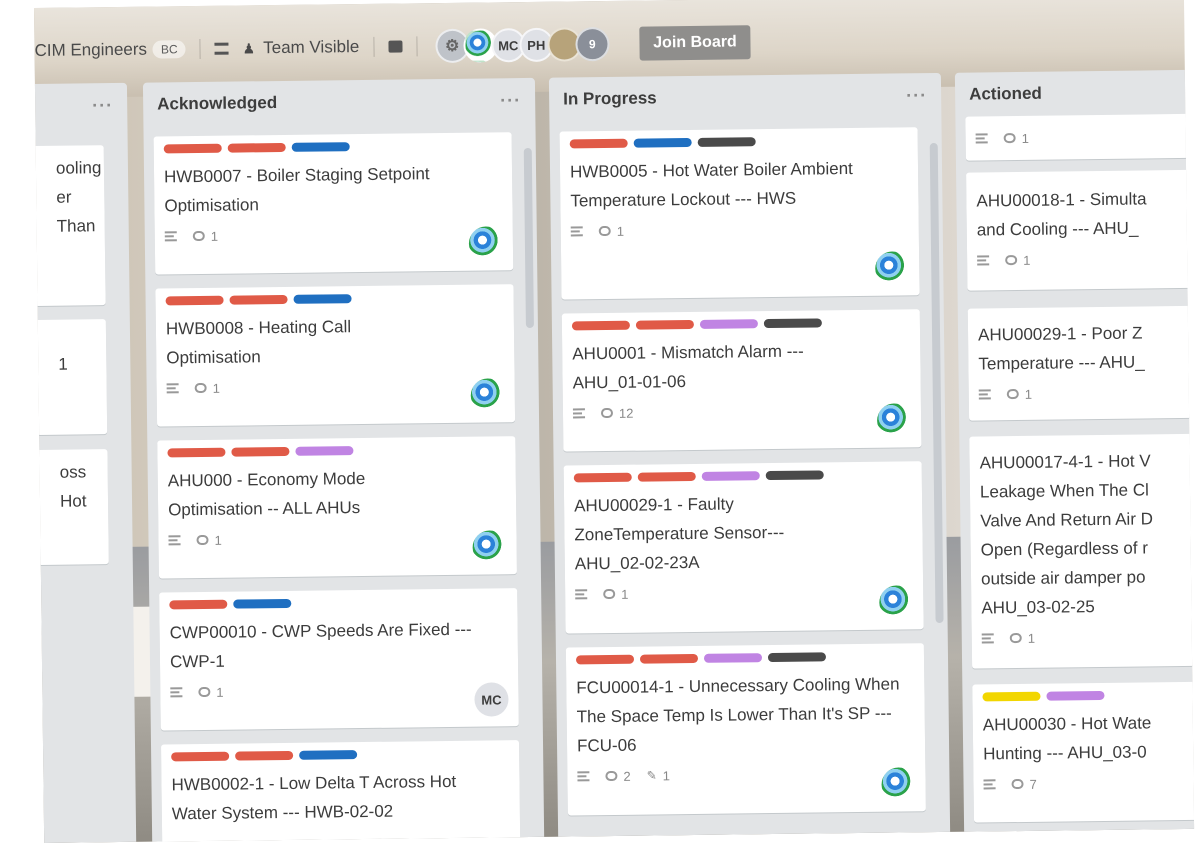 This screenshot has width=1201, height=847. Describe the element at coordinates (746, 774) in the screenshot. I see `card-badges: 2 ✎ 1` at that location.